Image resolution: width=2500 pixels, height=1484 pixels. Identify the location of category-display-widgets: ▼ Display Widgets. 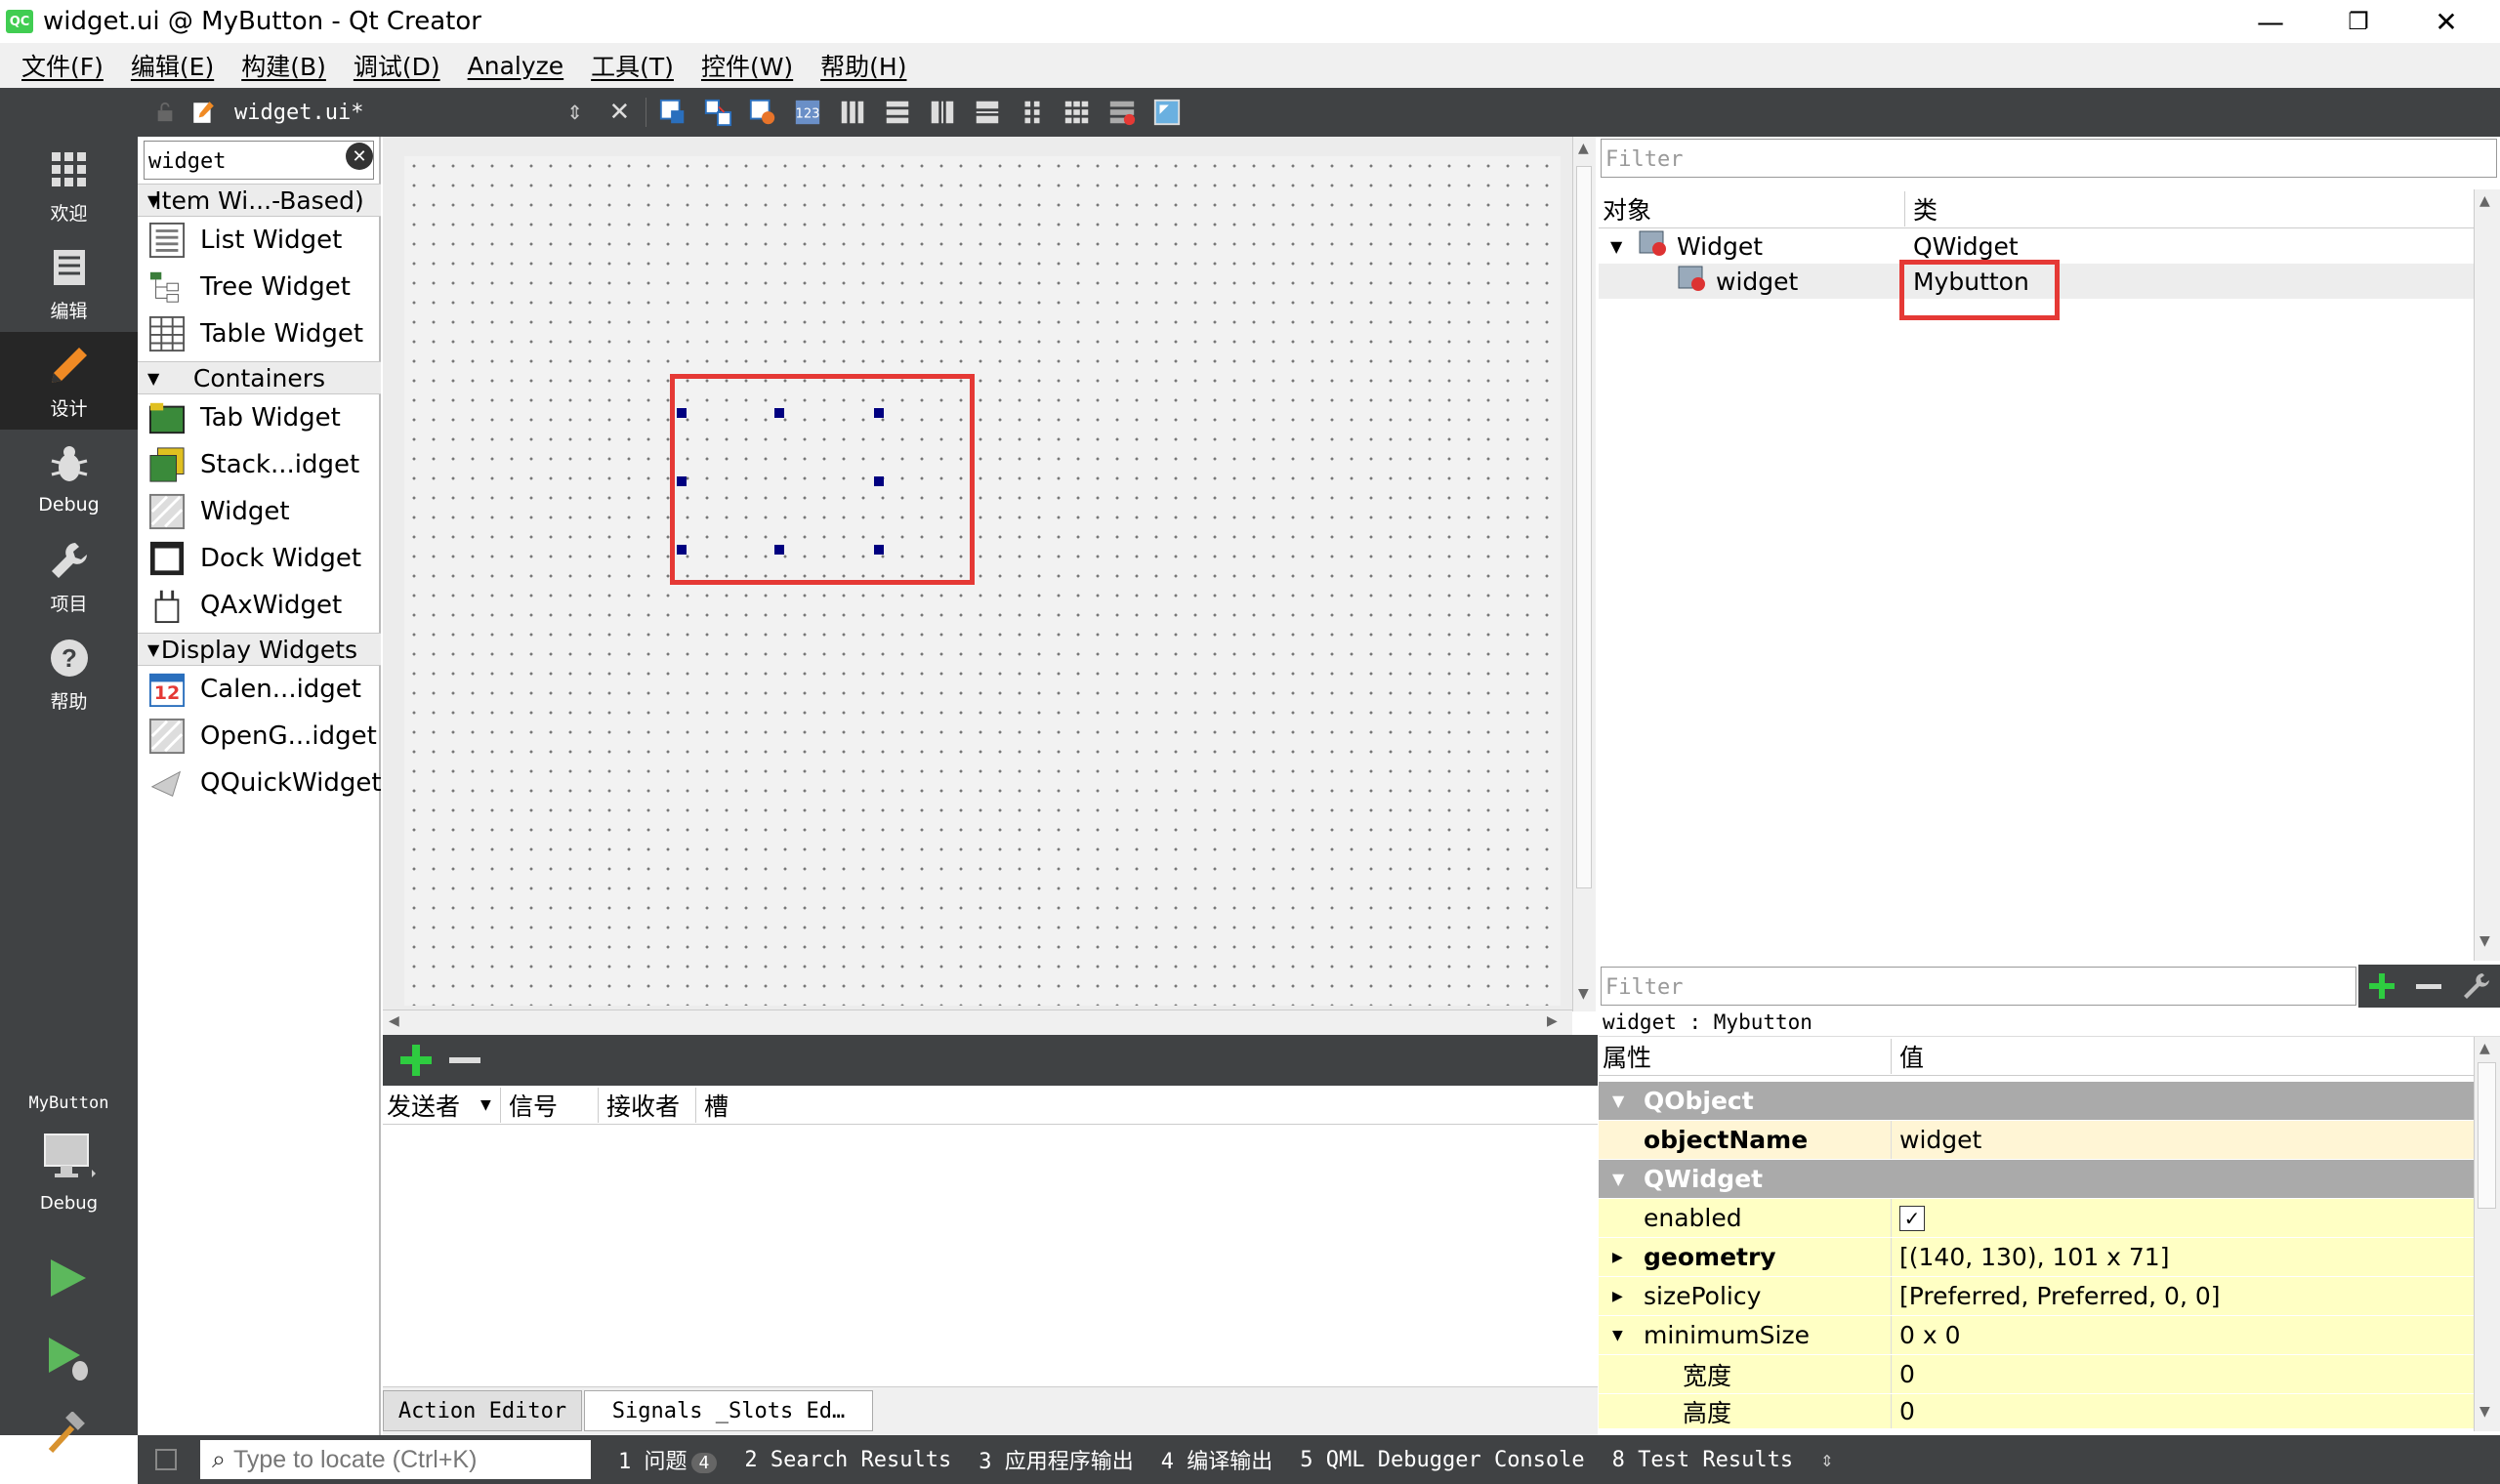
(259, 649).